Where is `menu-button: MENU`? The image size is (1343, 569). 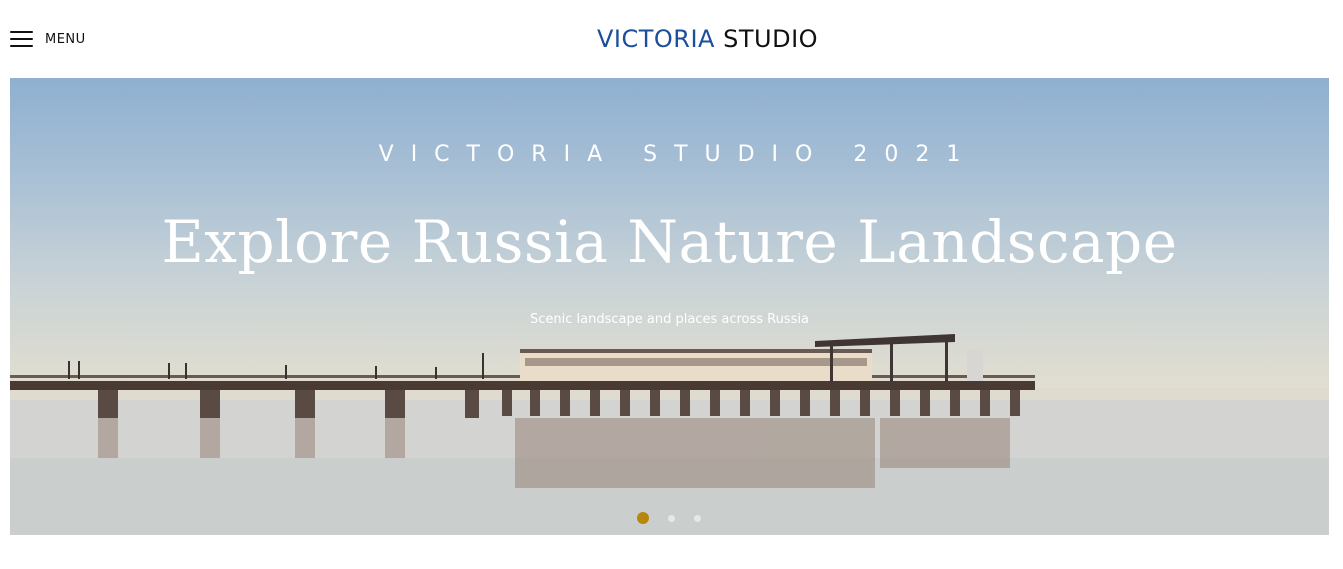 menu-button: MENU is located at coordinates (48, 39).